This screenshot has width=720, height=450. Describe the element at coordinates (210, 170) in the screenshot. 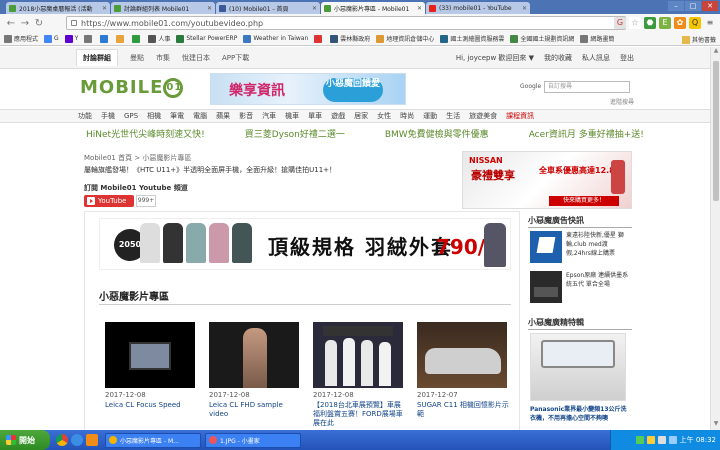

I see `notice-link: 屬輪旗艦發場！《HTC U11+》半透明全面屏手機，全面升級！搶購佳拍U11+！` at that location.